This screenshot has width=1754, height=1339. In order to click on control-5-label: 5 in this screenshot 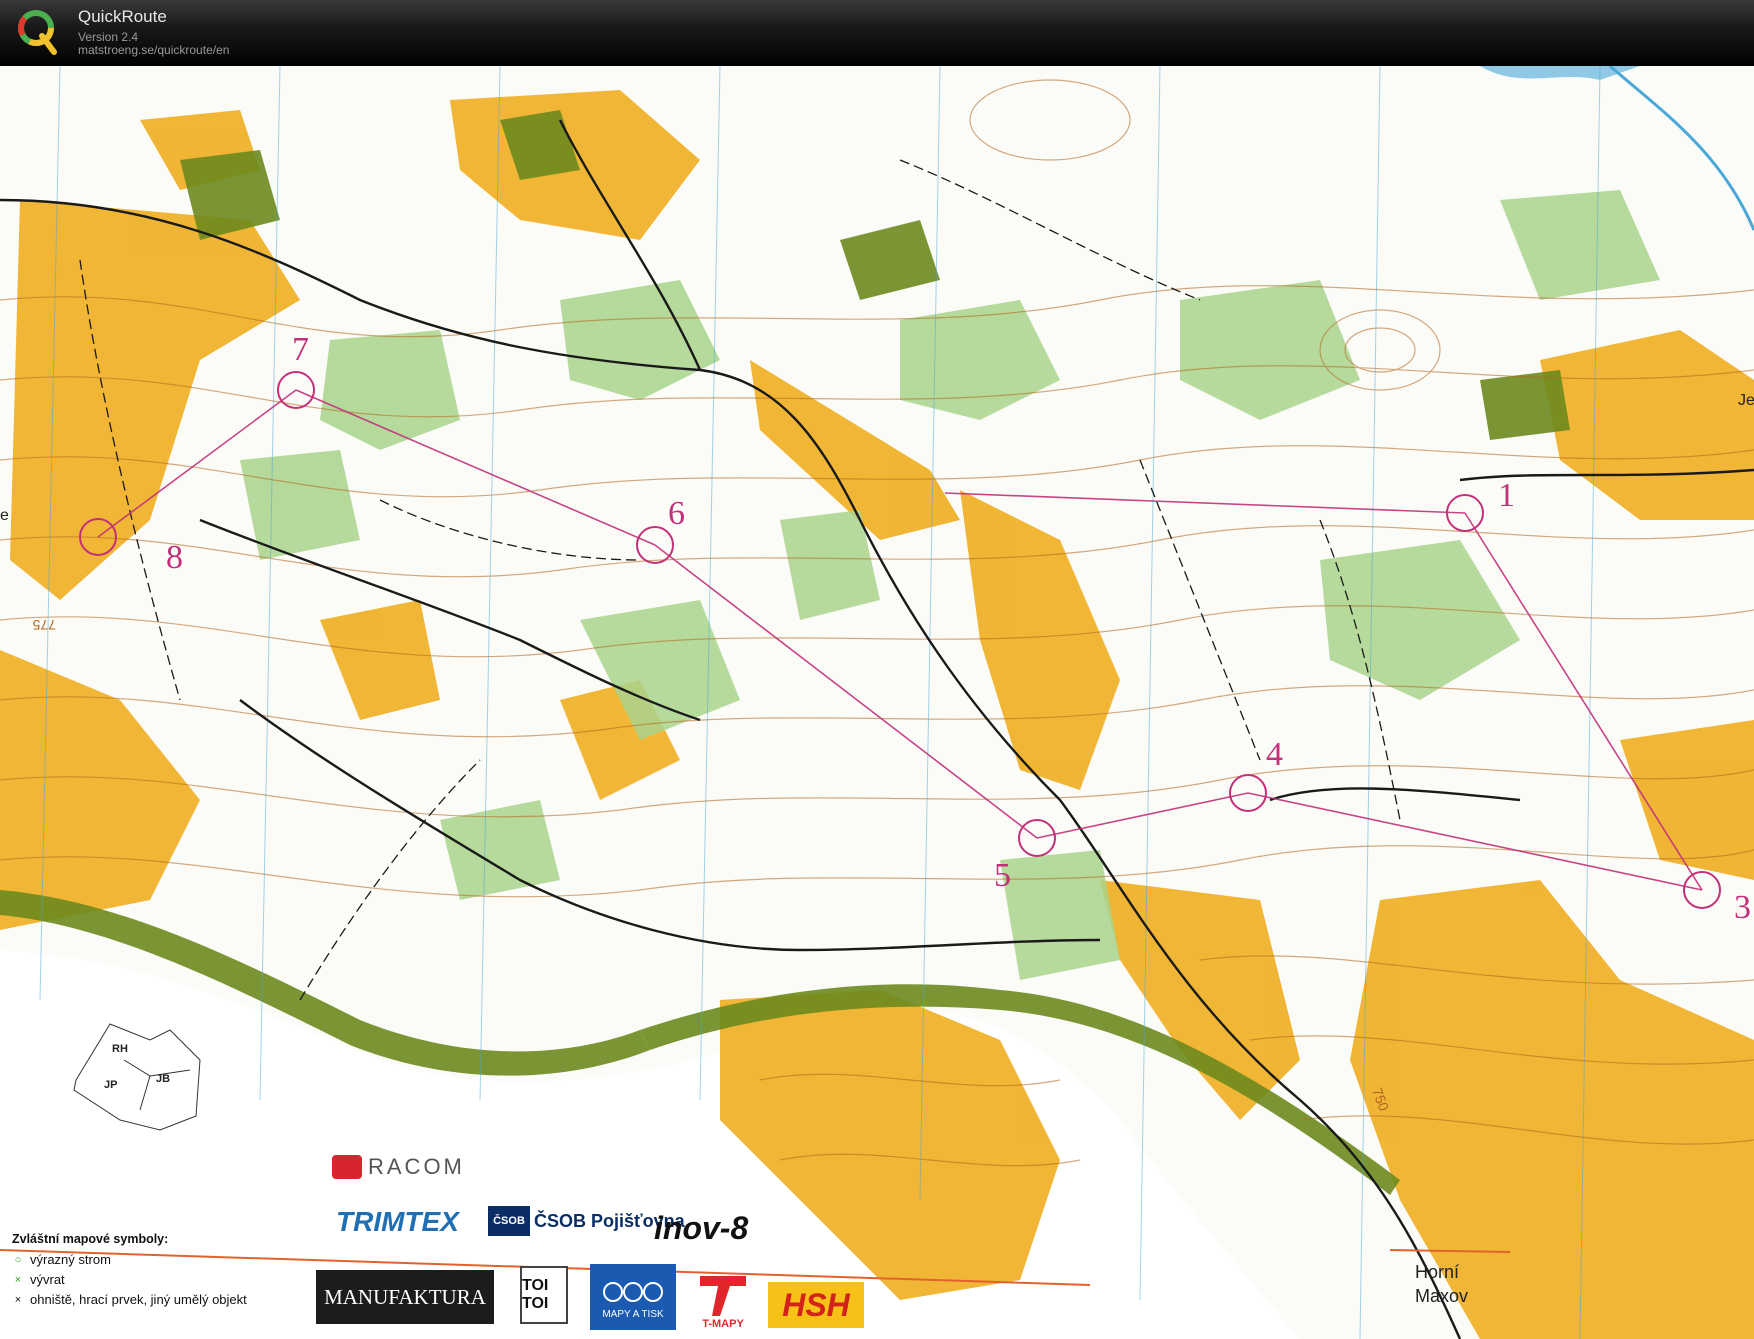, I will do `click(1002, 875)`.